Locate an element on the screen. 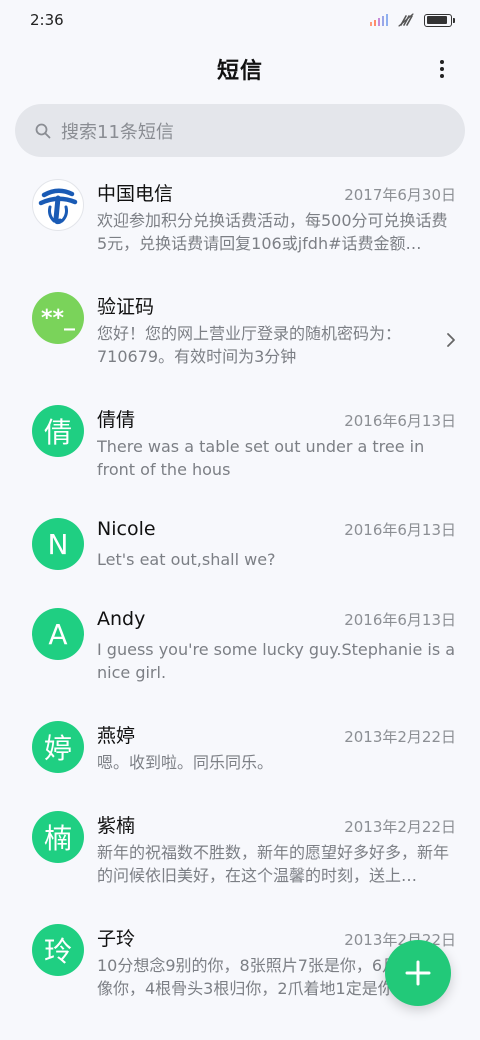  status-icons is located at coordinates (412, 20).